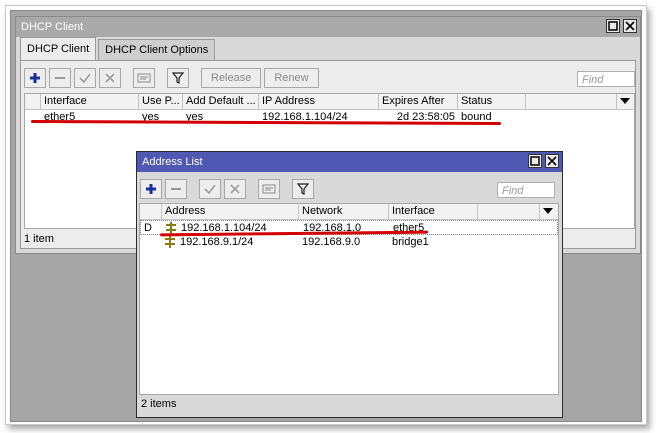 The height and width of the screenshot is (433, 656). Describe the element at coordinates (344, 211) in the screenshot. I see `column-network: Network` at that location.